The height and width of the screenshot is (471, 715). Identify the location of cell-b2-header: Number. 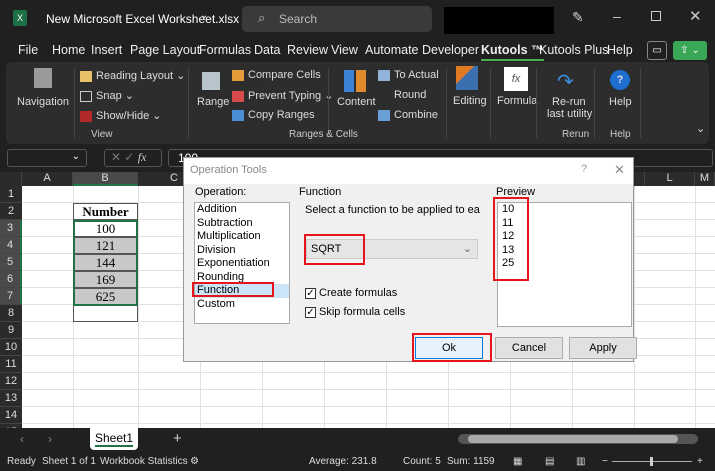
(105, 211).